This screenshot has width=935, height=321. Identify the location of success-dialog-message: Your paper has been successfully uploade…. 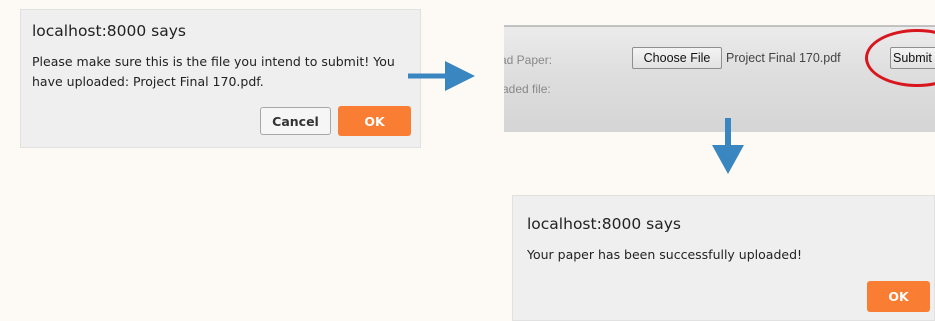
(665, 254).